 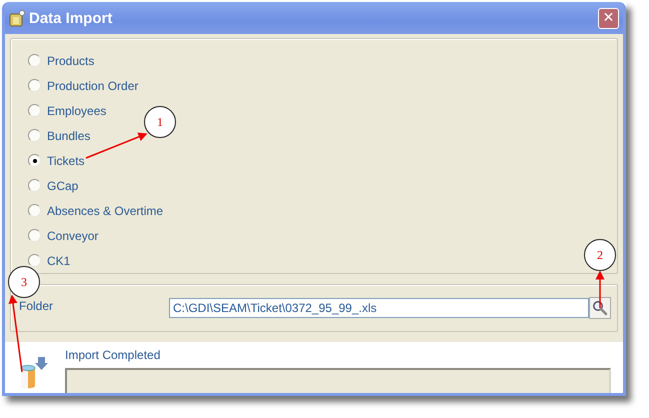 I want to click on close-button: ✕, so click(x=608, y=18).